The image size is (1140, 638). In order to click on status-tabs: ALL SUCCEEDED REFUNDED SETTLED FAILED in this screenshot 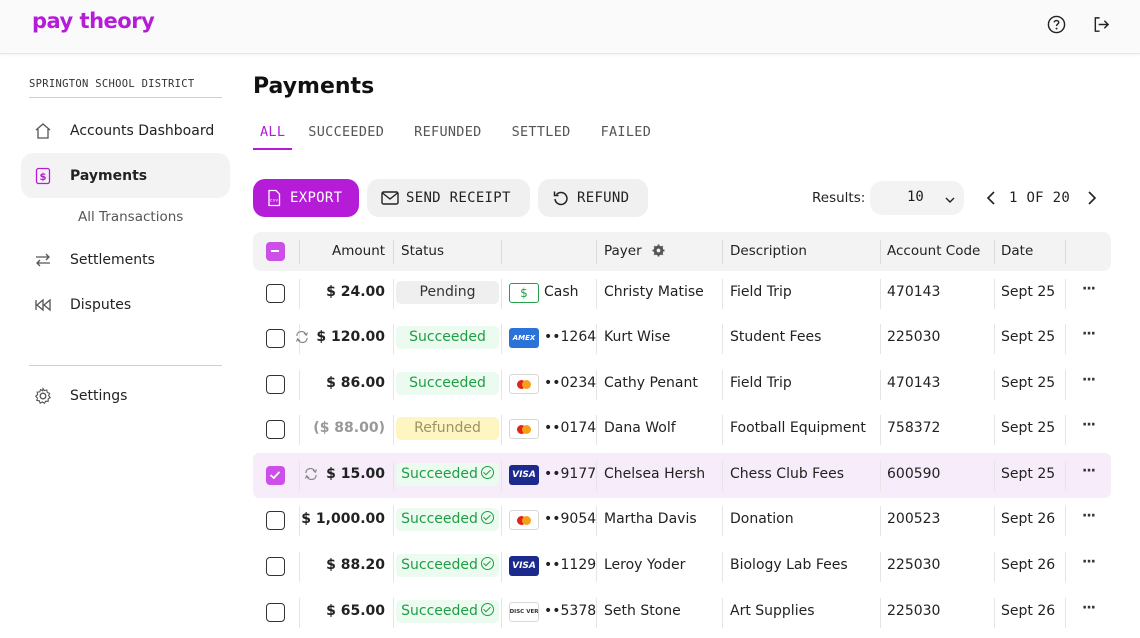, I will do `click(467, 136)`.